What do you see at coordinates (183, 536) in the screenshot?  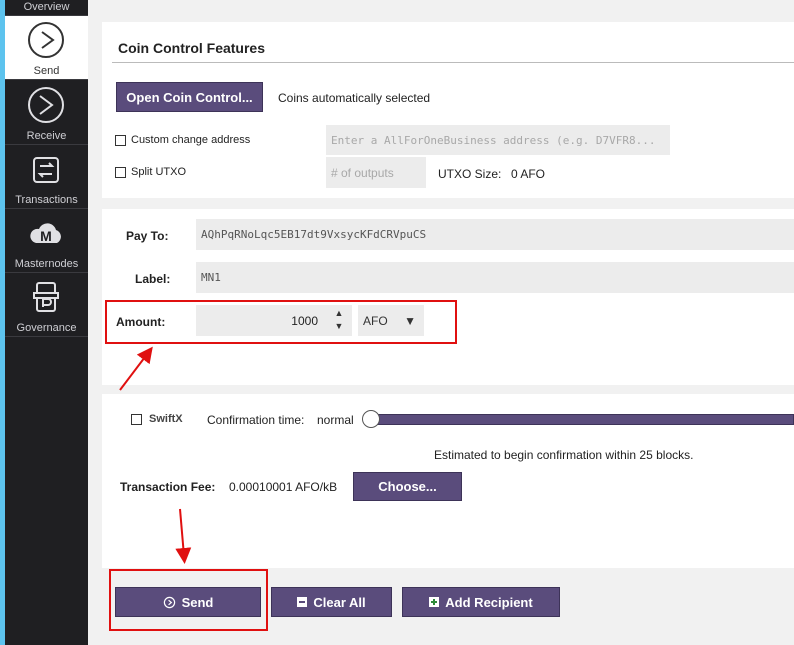 I see `arrow-to-send` at bounding box center [183, 536].